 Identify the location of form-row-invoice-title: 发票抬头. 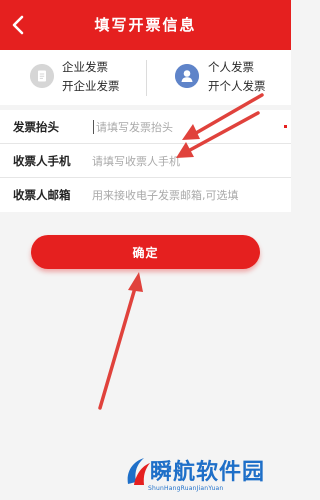
(145, 127).